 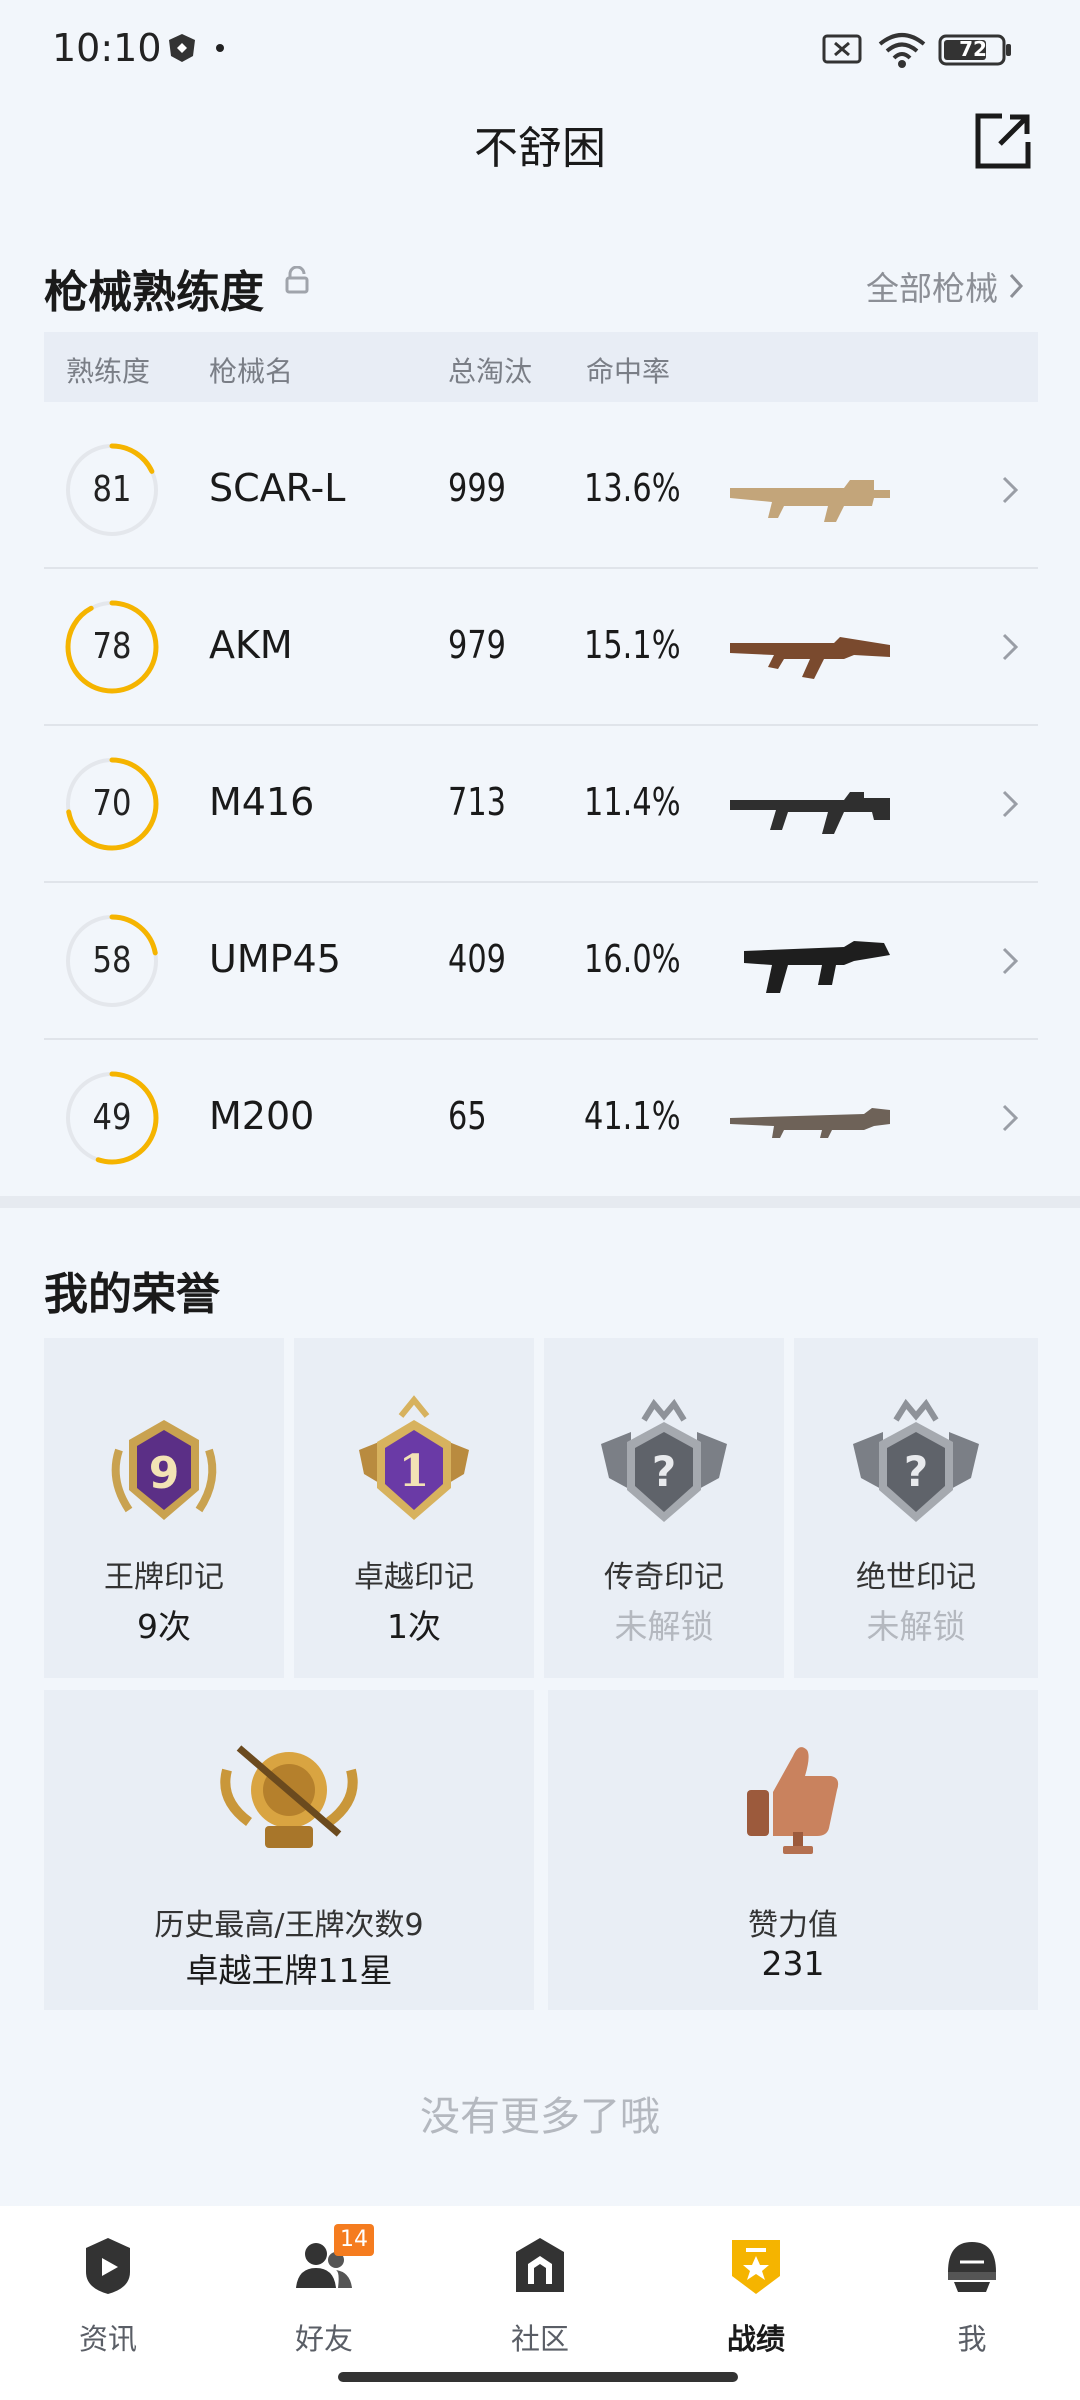 What do you see at coordinates (628, 371) in the screenshot?
I see `column-header-accuracy: 命中率` at bounding box center [628, 371].